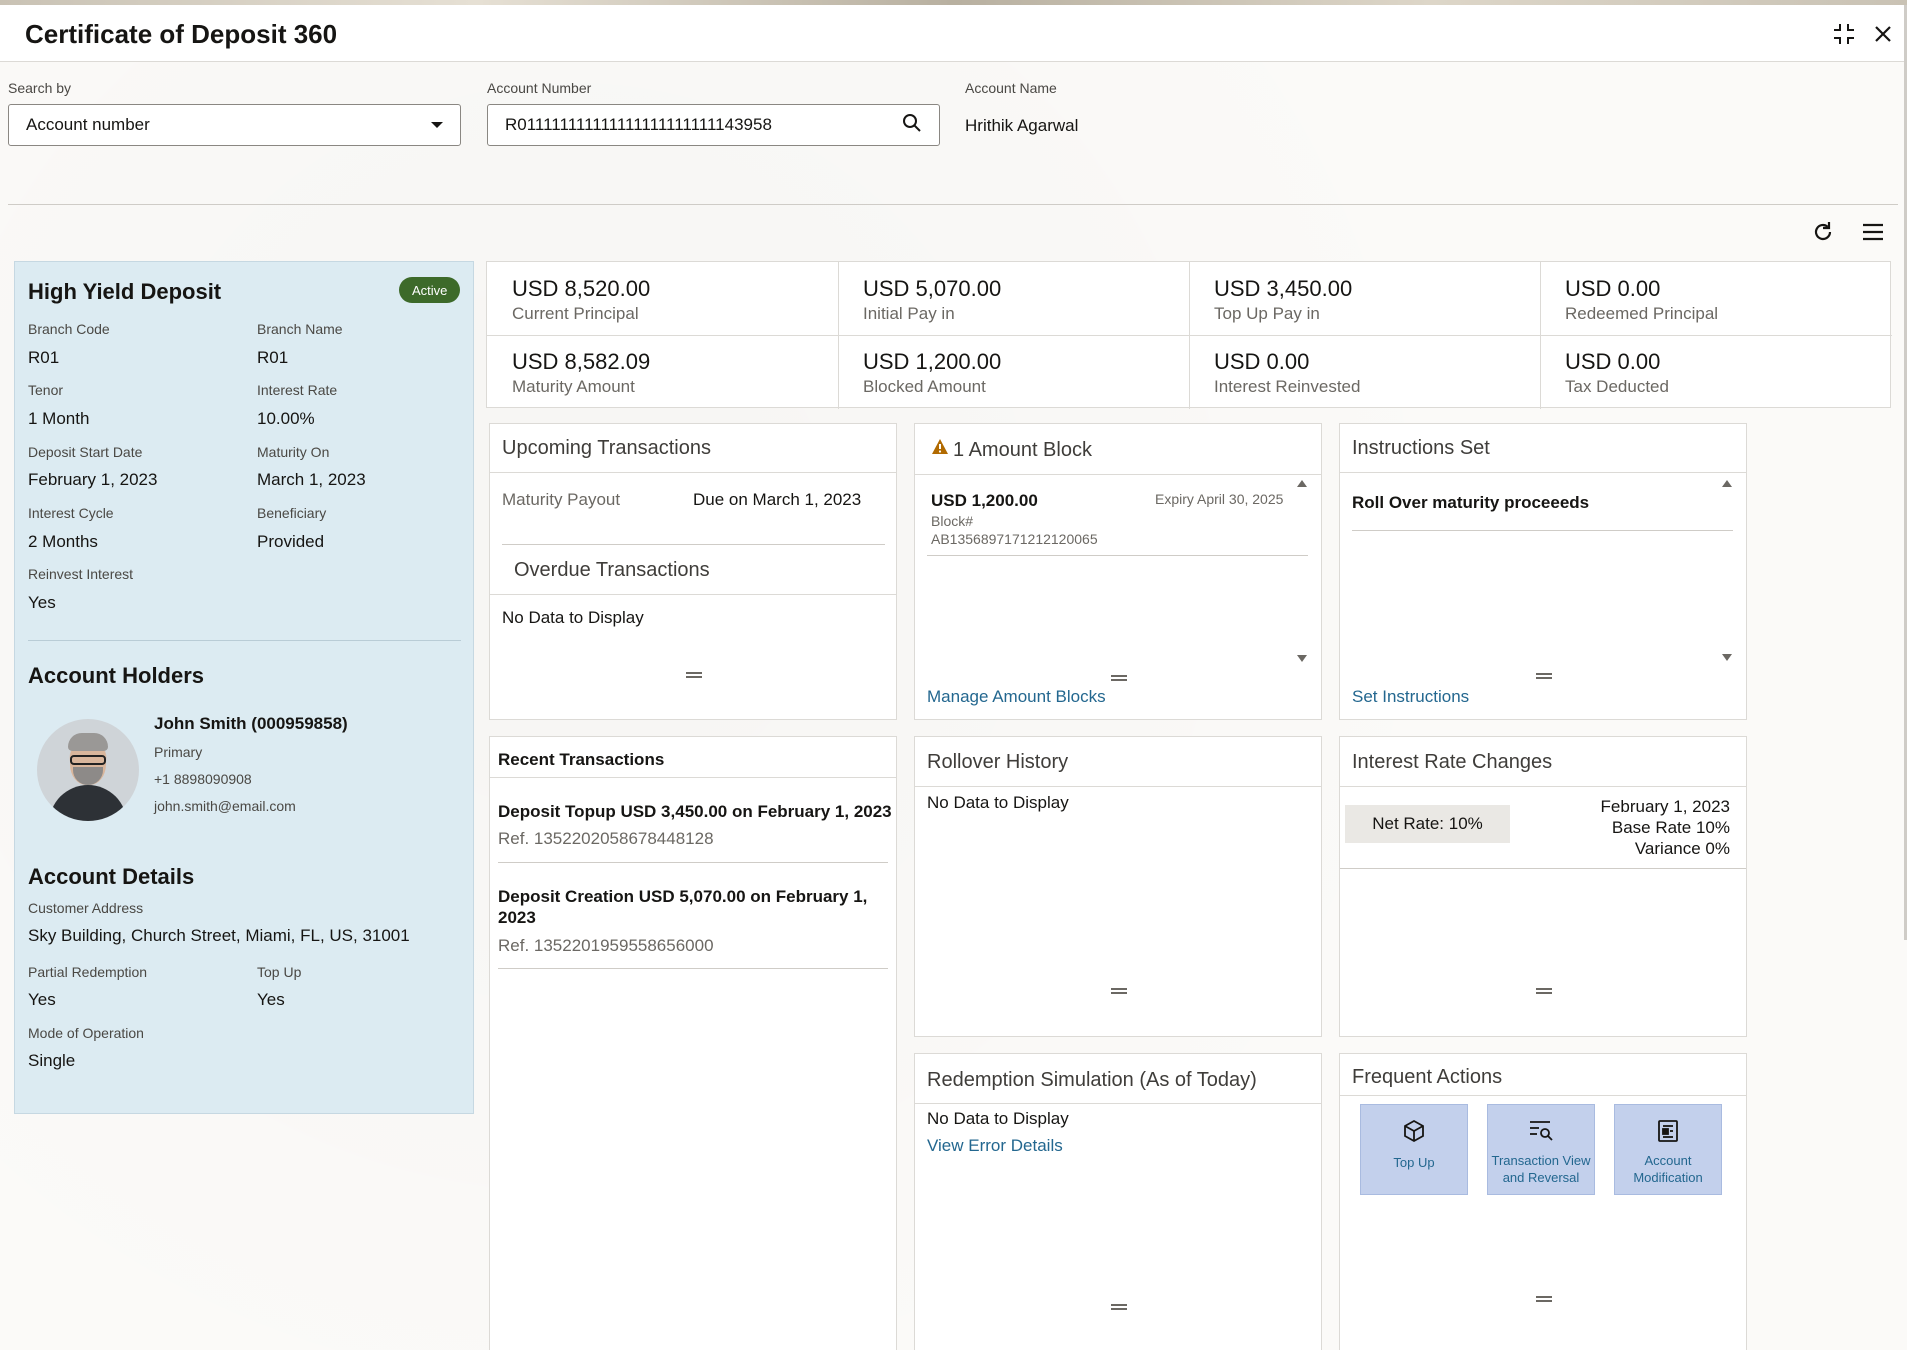  I want to click on summary-tile-top-up-pay-in: USD 3,450.00 Top Up Pay in, so click(1364, 298).